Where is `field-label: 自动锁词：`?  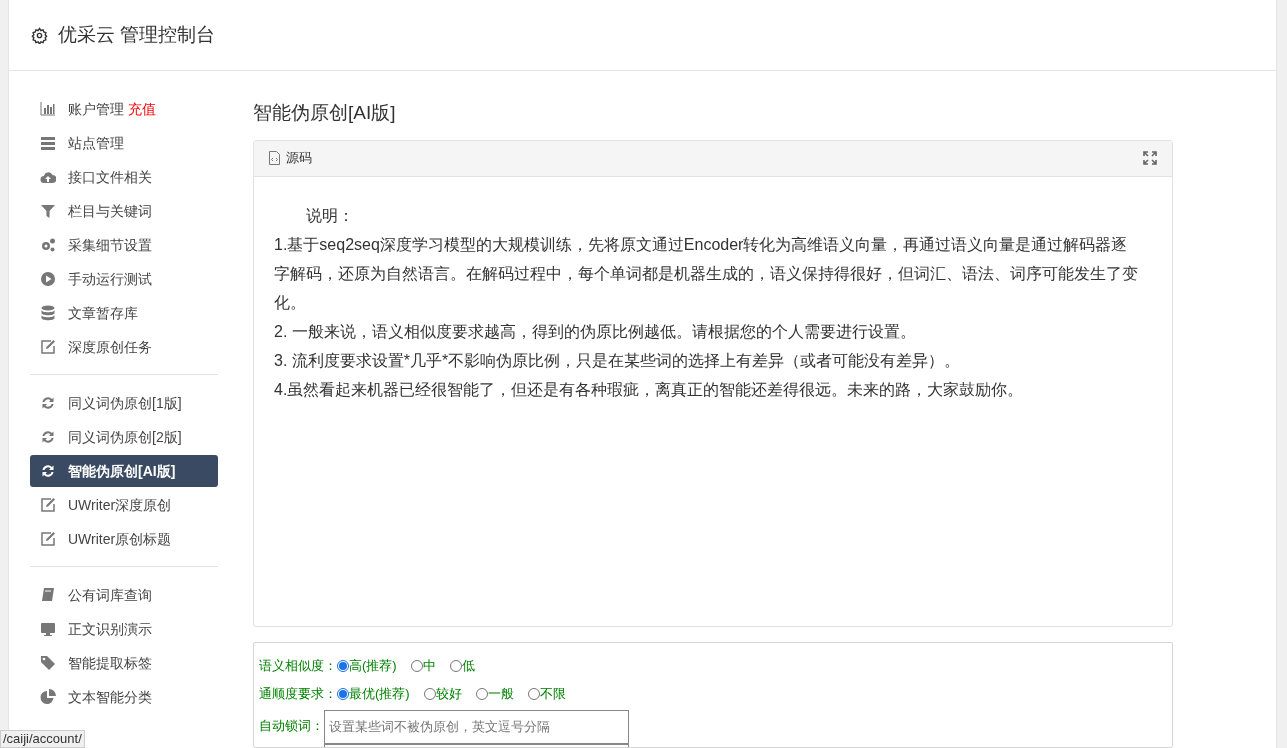 field-label: 自动锁词： is located at coordinates (291, 725).